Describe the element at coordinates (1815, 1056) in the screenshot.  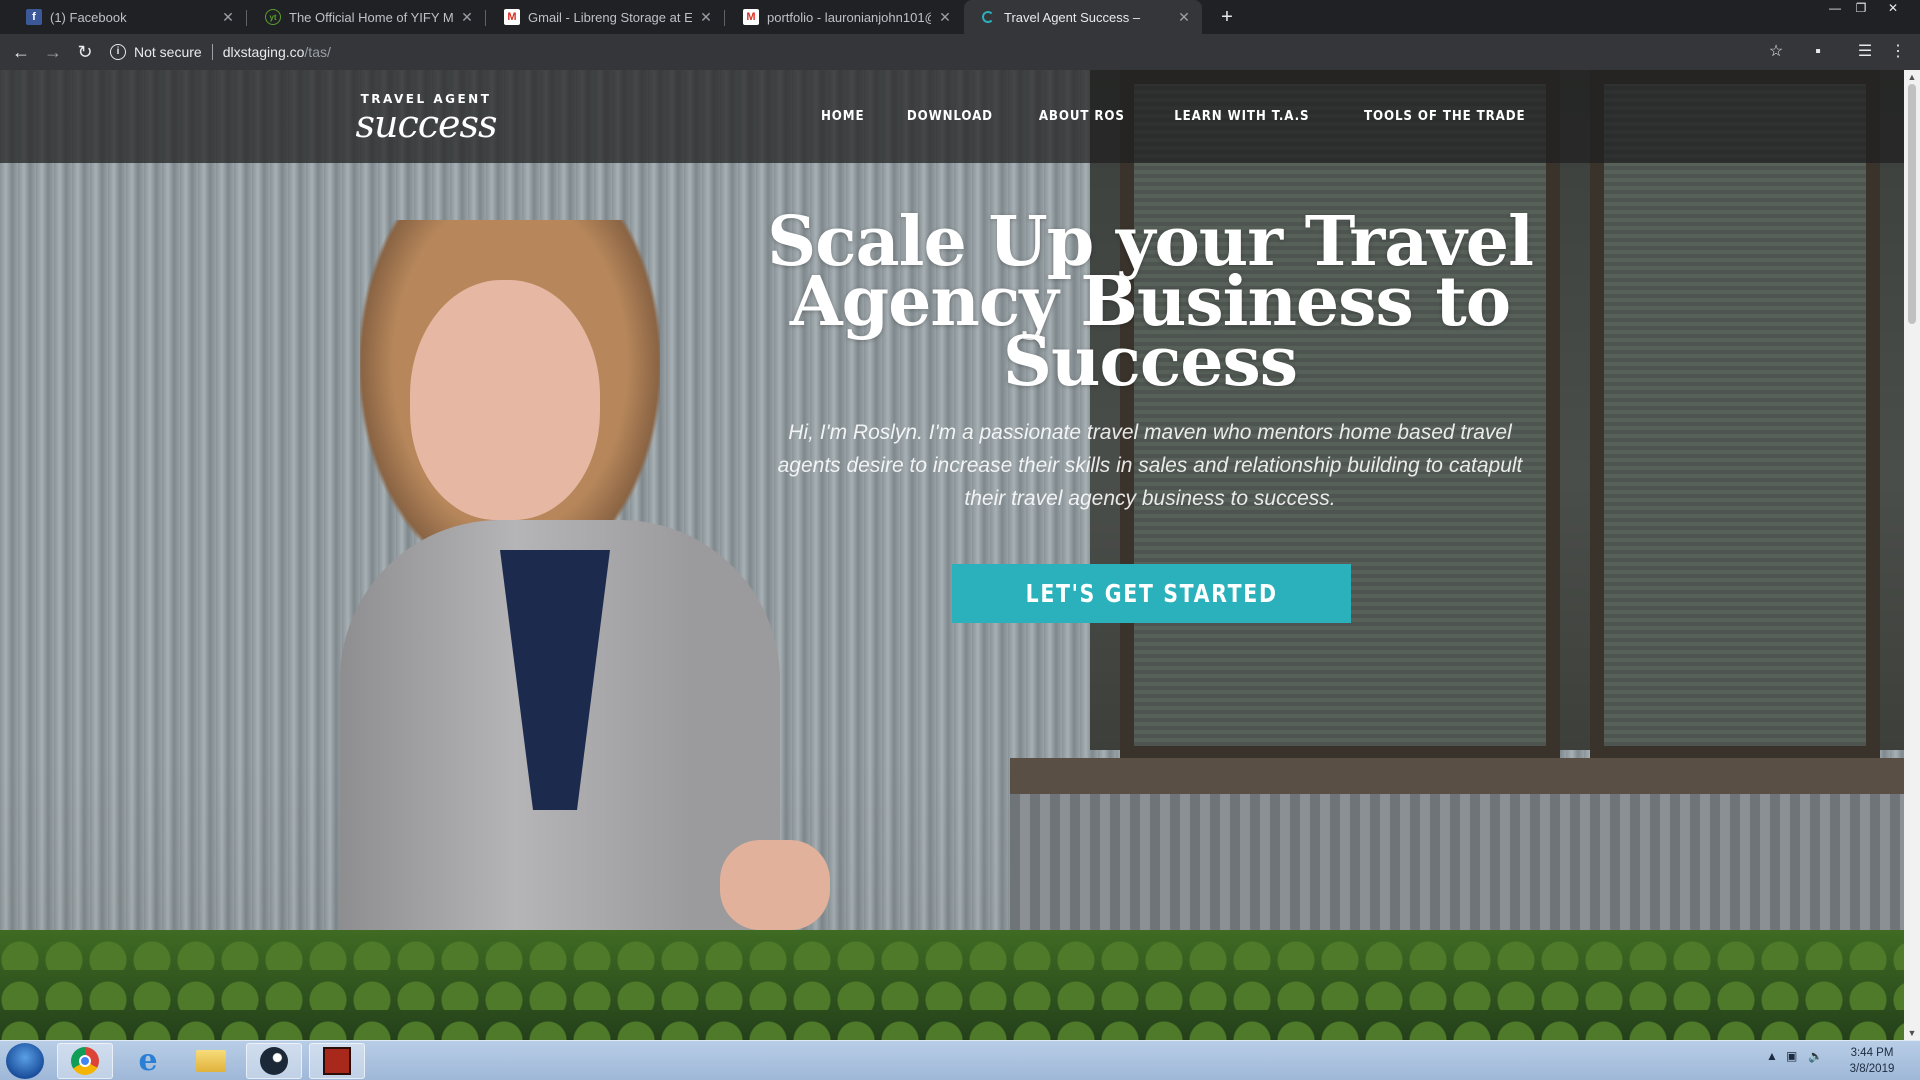
I see `volume-icon: 🔈` at that location.